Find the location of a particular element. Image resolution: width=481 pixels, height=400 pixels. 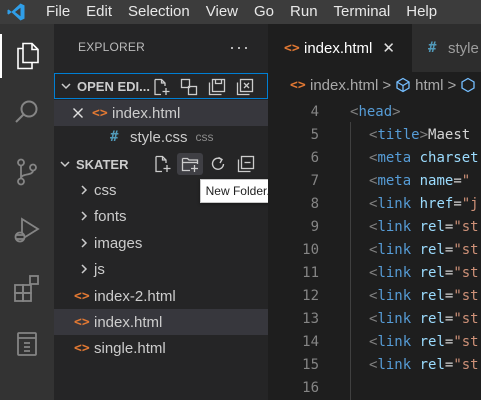

open-editor-item: # style.css css is located at coordinates (161, 137).